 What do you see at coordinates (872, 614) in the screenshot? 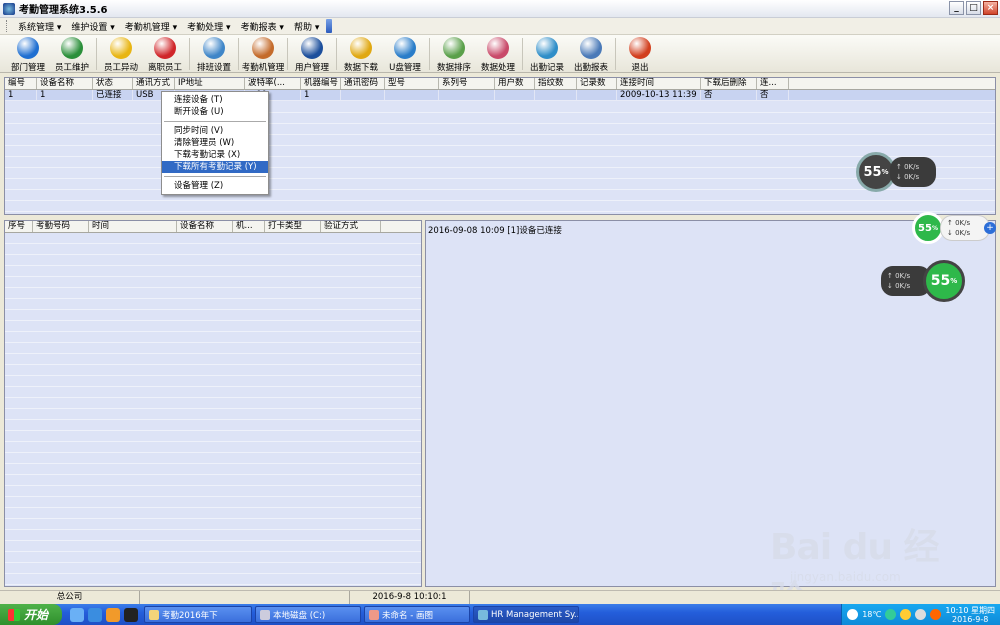
I see `temperature: 18℃` at bounding box center [872, 614].